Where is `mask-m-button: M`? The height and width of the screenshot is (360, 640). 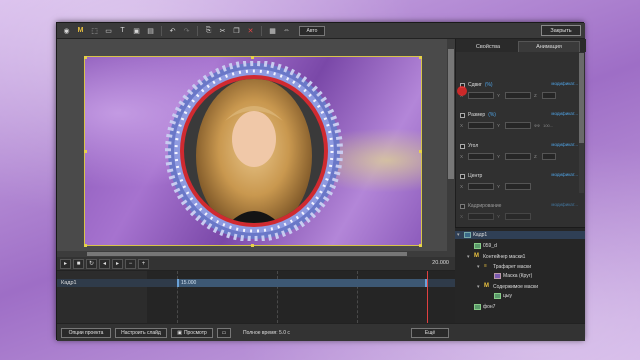 mask-m-button: M is located at coordinates (80, 30).